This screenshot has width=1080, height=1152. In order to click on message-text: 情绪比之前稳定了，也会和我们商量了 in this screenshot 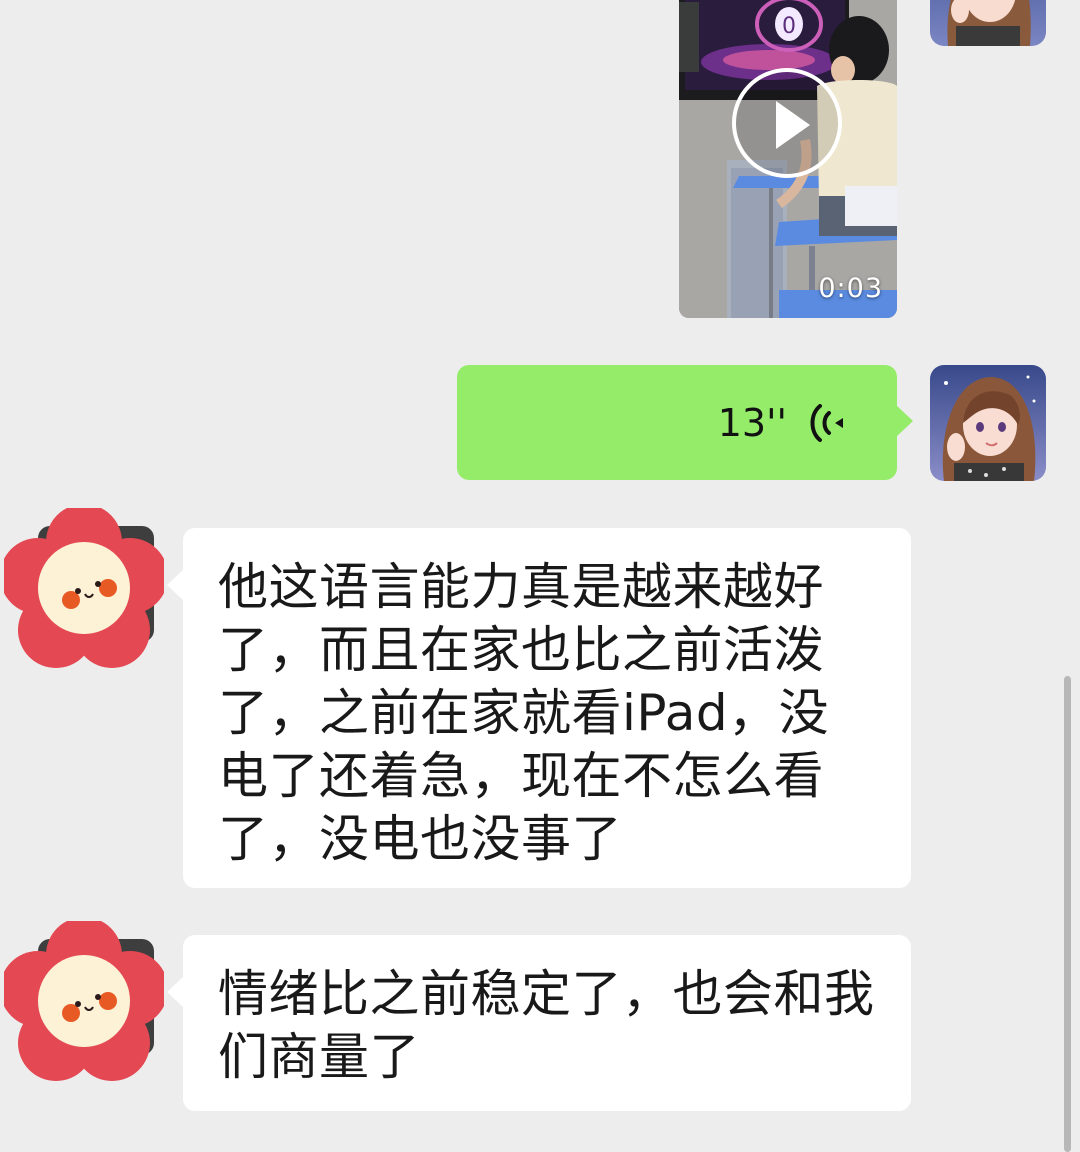, I will do `click(546, 1025)`.